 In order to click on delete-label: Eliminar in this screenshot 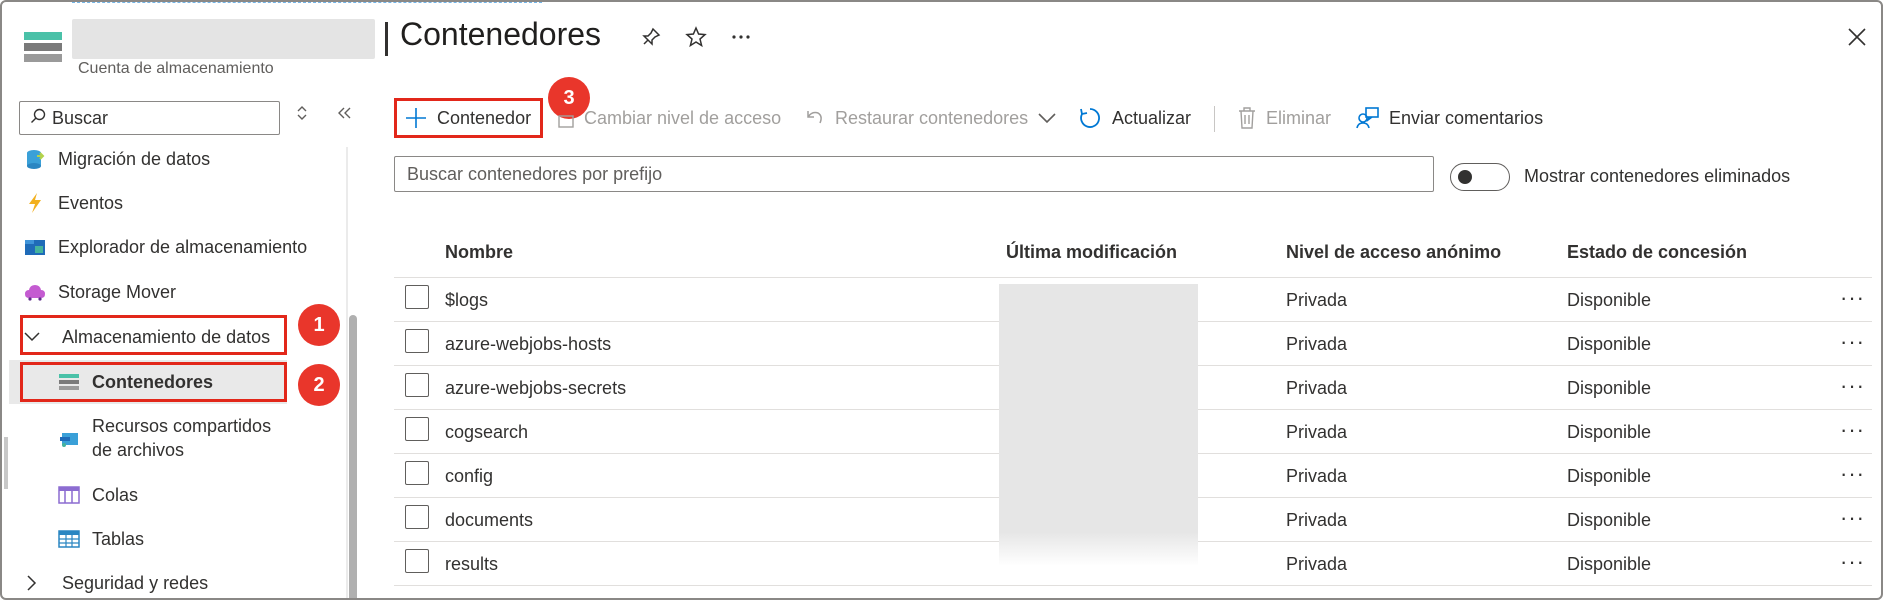, I will do `click(1299, 117)`.